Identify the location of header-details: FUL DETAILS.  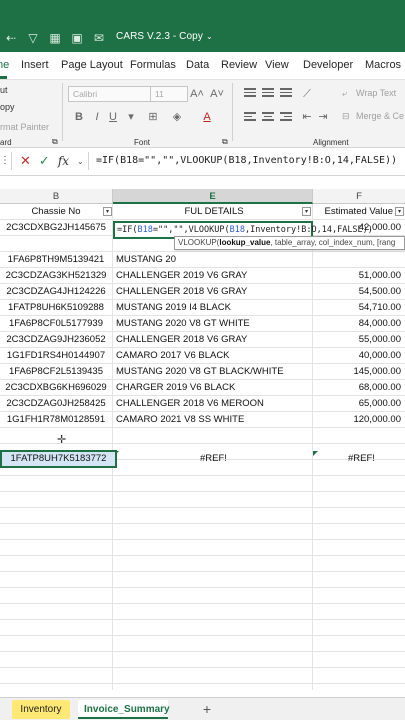
(213, 212).